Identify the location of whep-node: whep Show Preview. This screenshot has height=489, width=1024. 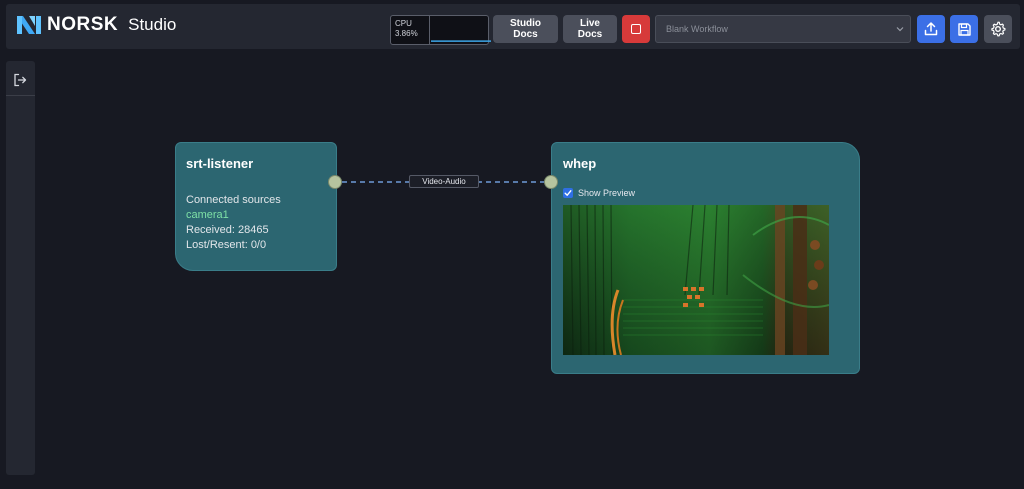
(705, 258).